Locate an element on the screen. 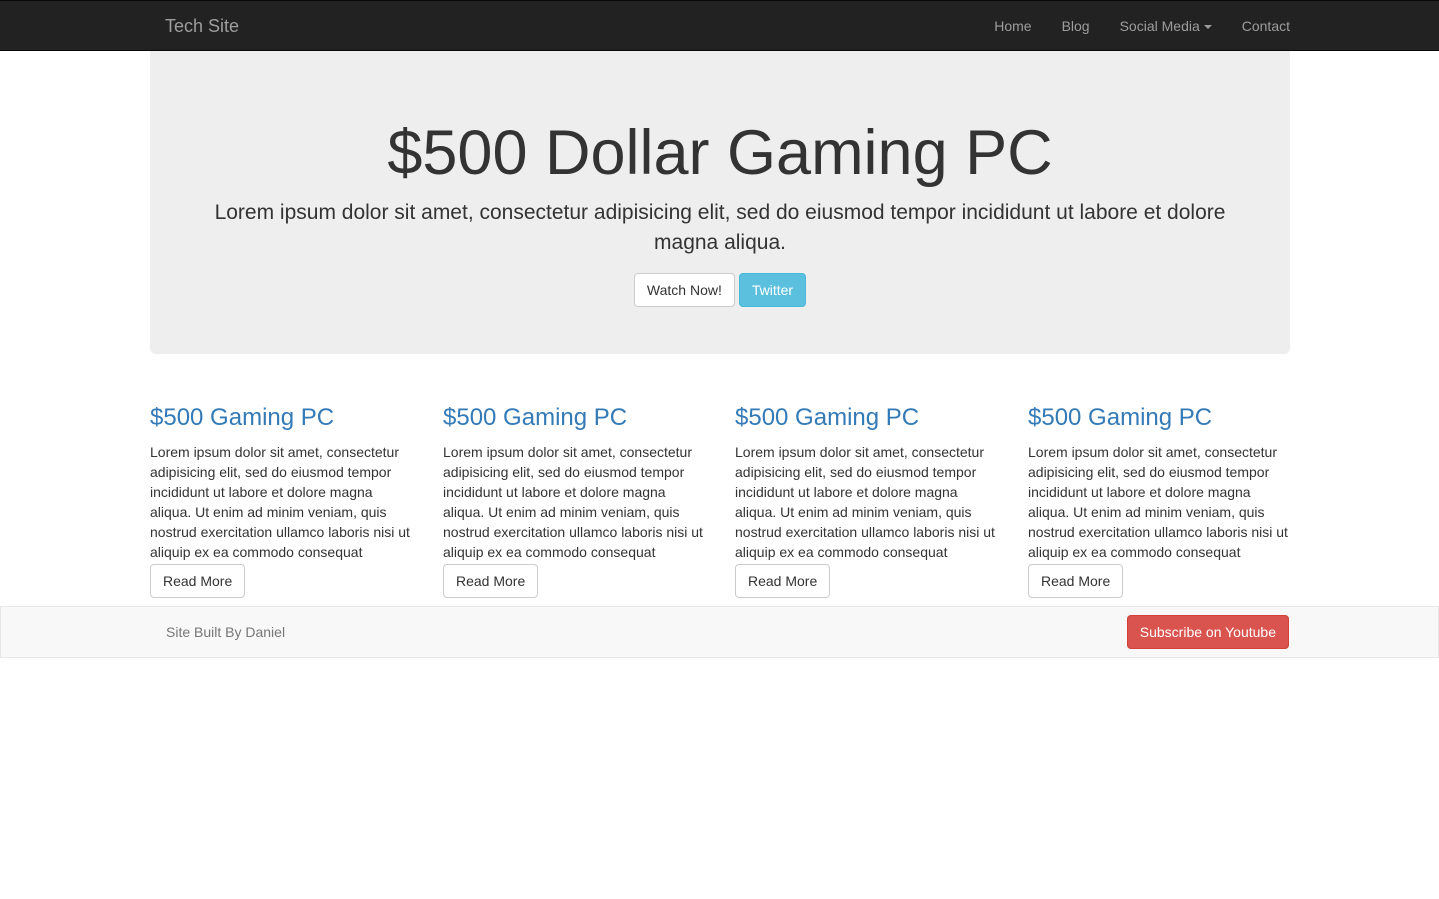  footer-credit: Site Built By Daniel is located at coordinates (226, 632).